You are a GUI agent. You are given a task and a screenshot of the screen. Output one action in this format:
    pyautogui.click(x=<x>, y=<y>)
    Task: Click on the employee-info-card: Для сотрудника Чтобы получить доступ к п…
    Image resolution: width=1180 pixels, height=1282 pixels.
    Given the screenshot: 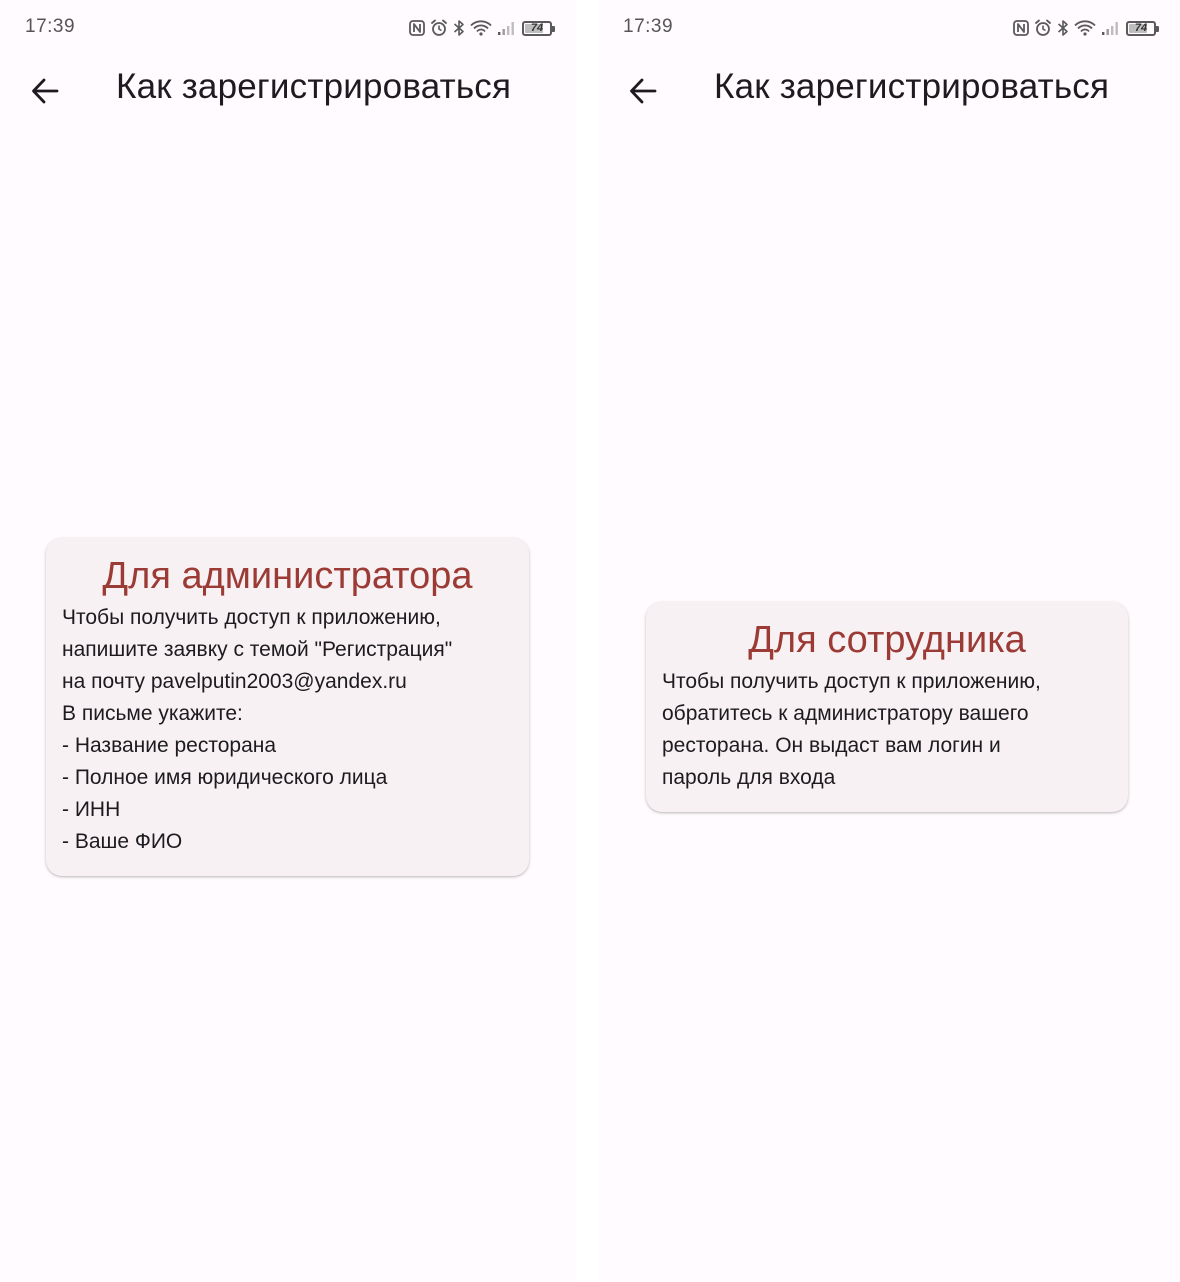 What is the action you would take?
    pyautogui.click(x=887, y=707)
    